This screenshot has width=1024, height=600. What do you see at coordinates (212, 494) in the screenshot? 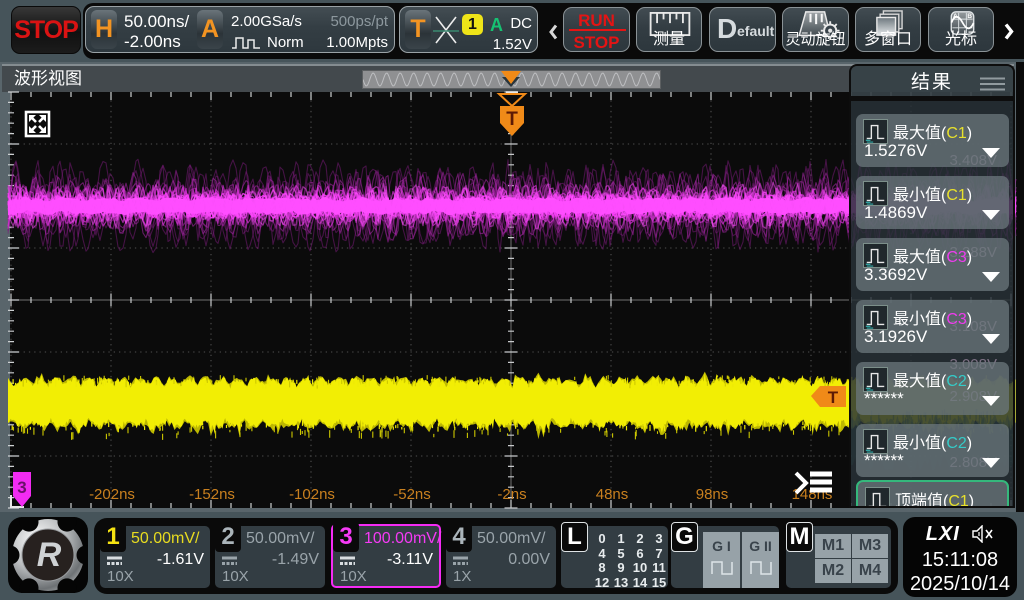
I see `svg-text: -152ns` at bounding box center [212, 494].